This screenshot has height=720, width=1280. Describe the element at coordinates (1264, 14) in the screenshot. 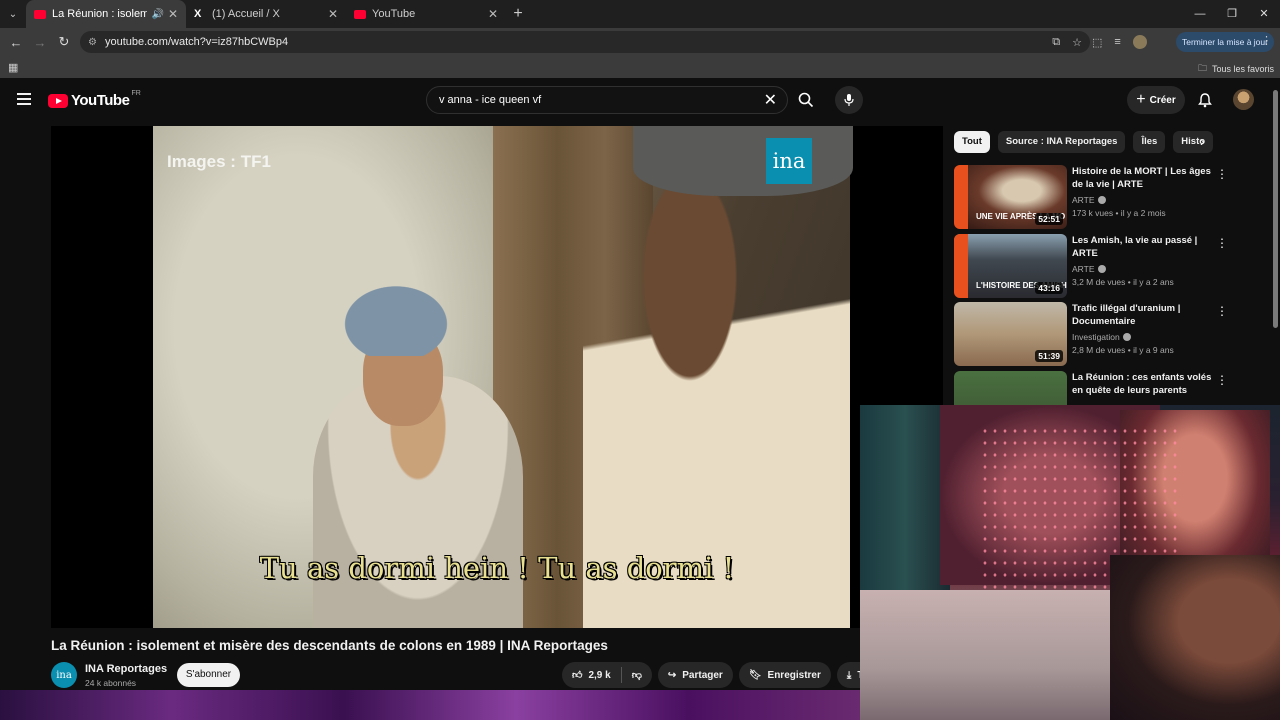

I see `close-window-icon: ✕` at that location.